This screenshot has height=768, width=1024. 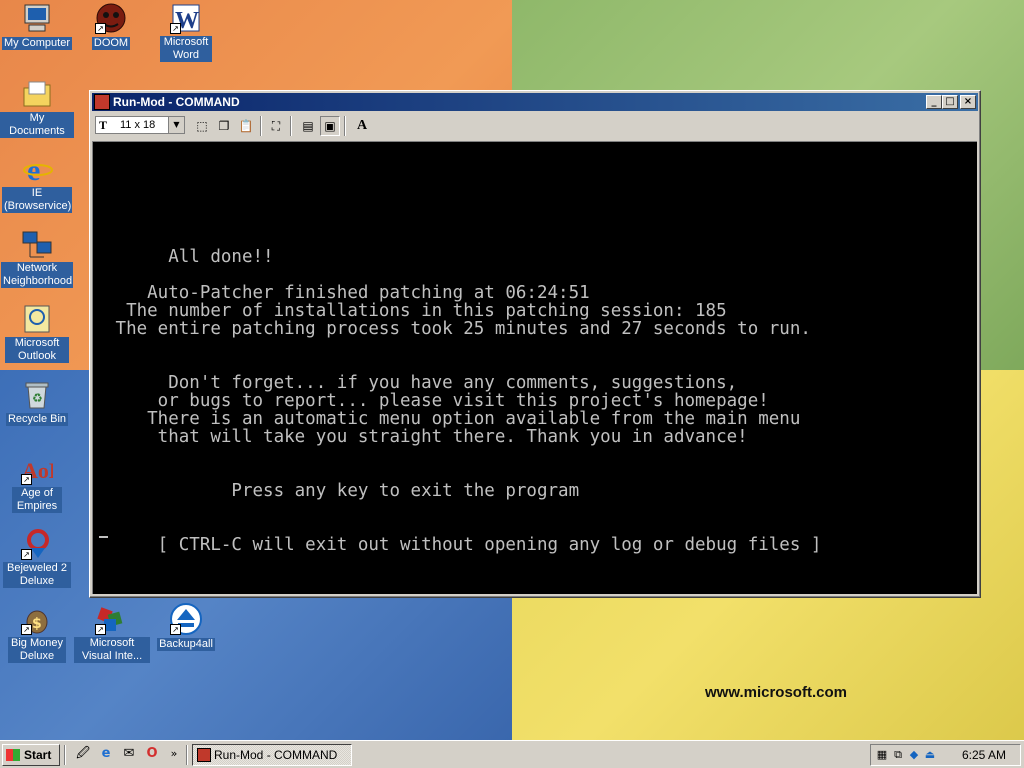 I want to click on properties-button: ▤, so click(x=308, y=126).